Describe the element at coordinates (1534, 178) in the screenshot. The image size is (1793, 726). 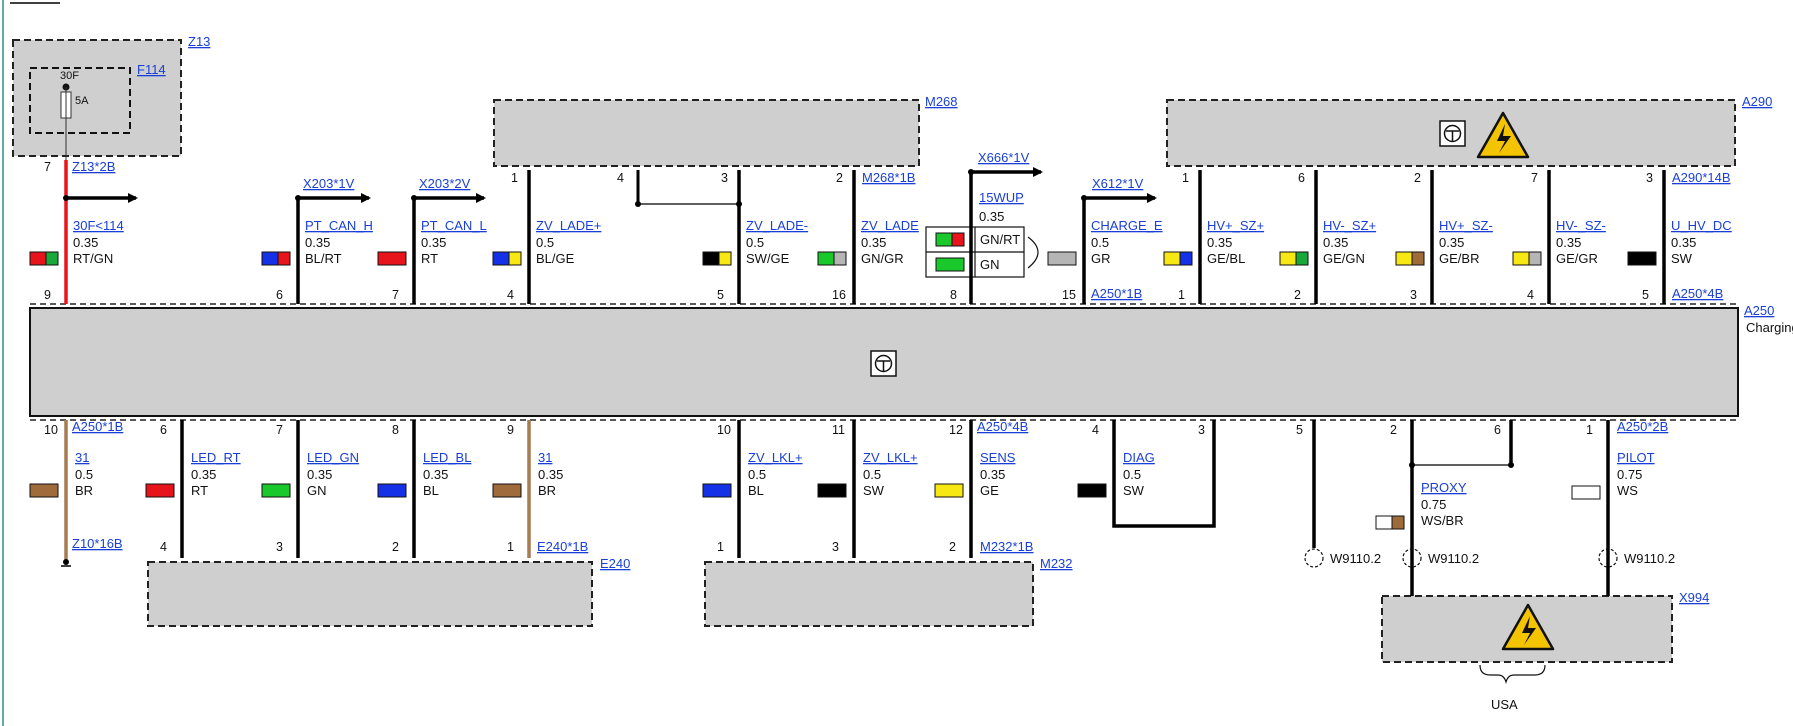
I see `wire-whv4-top-pin: 7` at that location.